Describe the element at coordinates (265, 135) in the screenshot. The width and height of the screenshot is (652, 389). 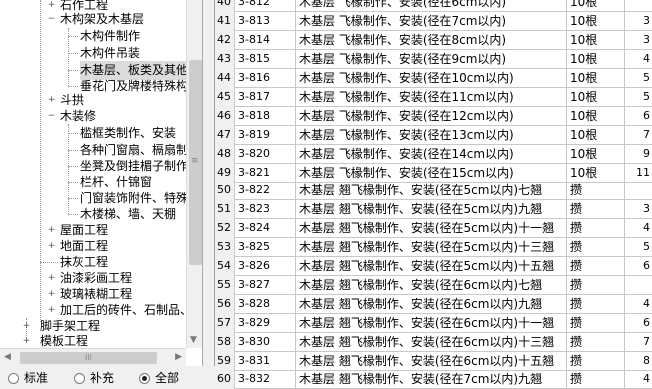
I see `quota-code: 3-819` at that location.